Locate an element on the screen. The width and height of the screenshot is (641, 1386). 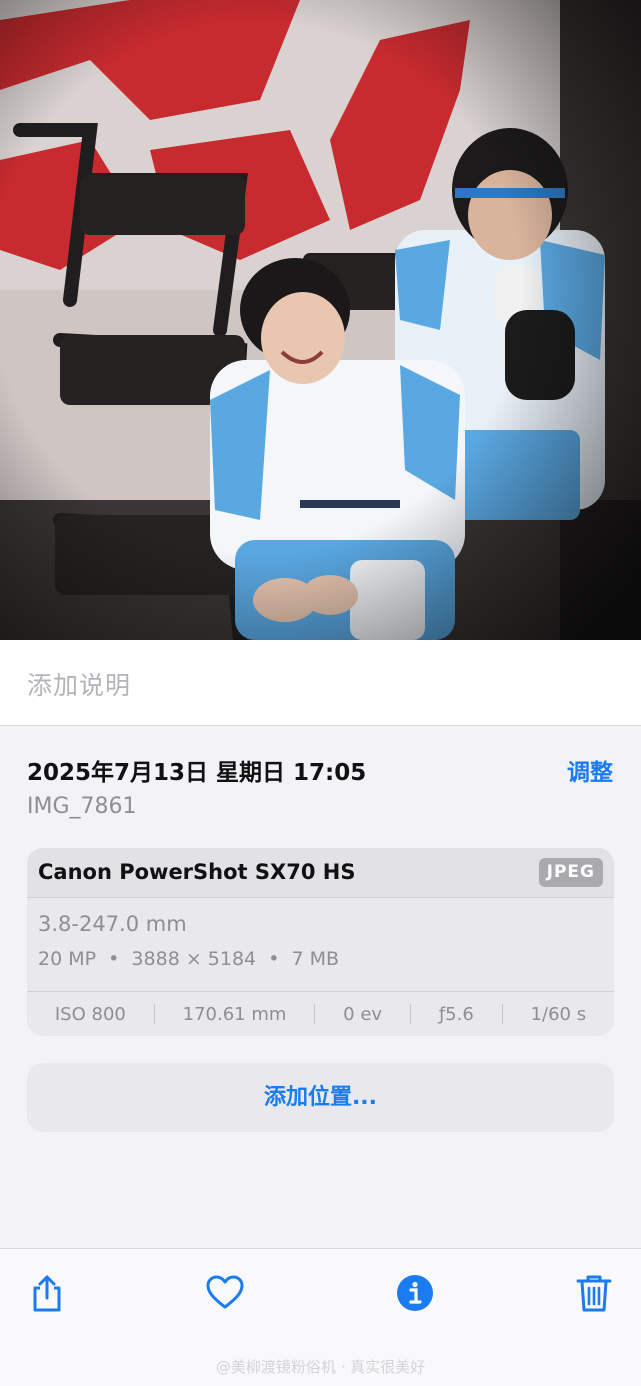
info-icon is located at coordinates (415, 1293).